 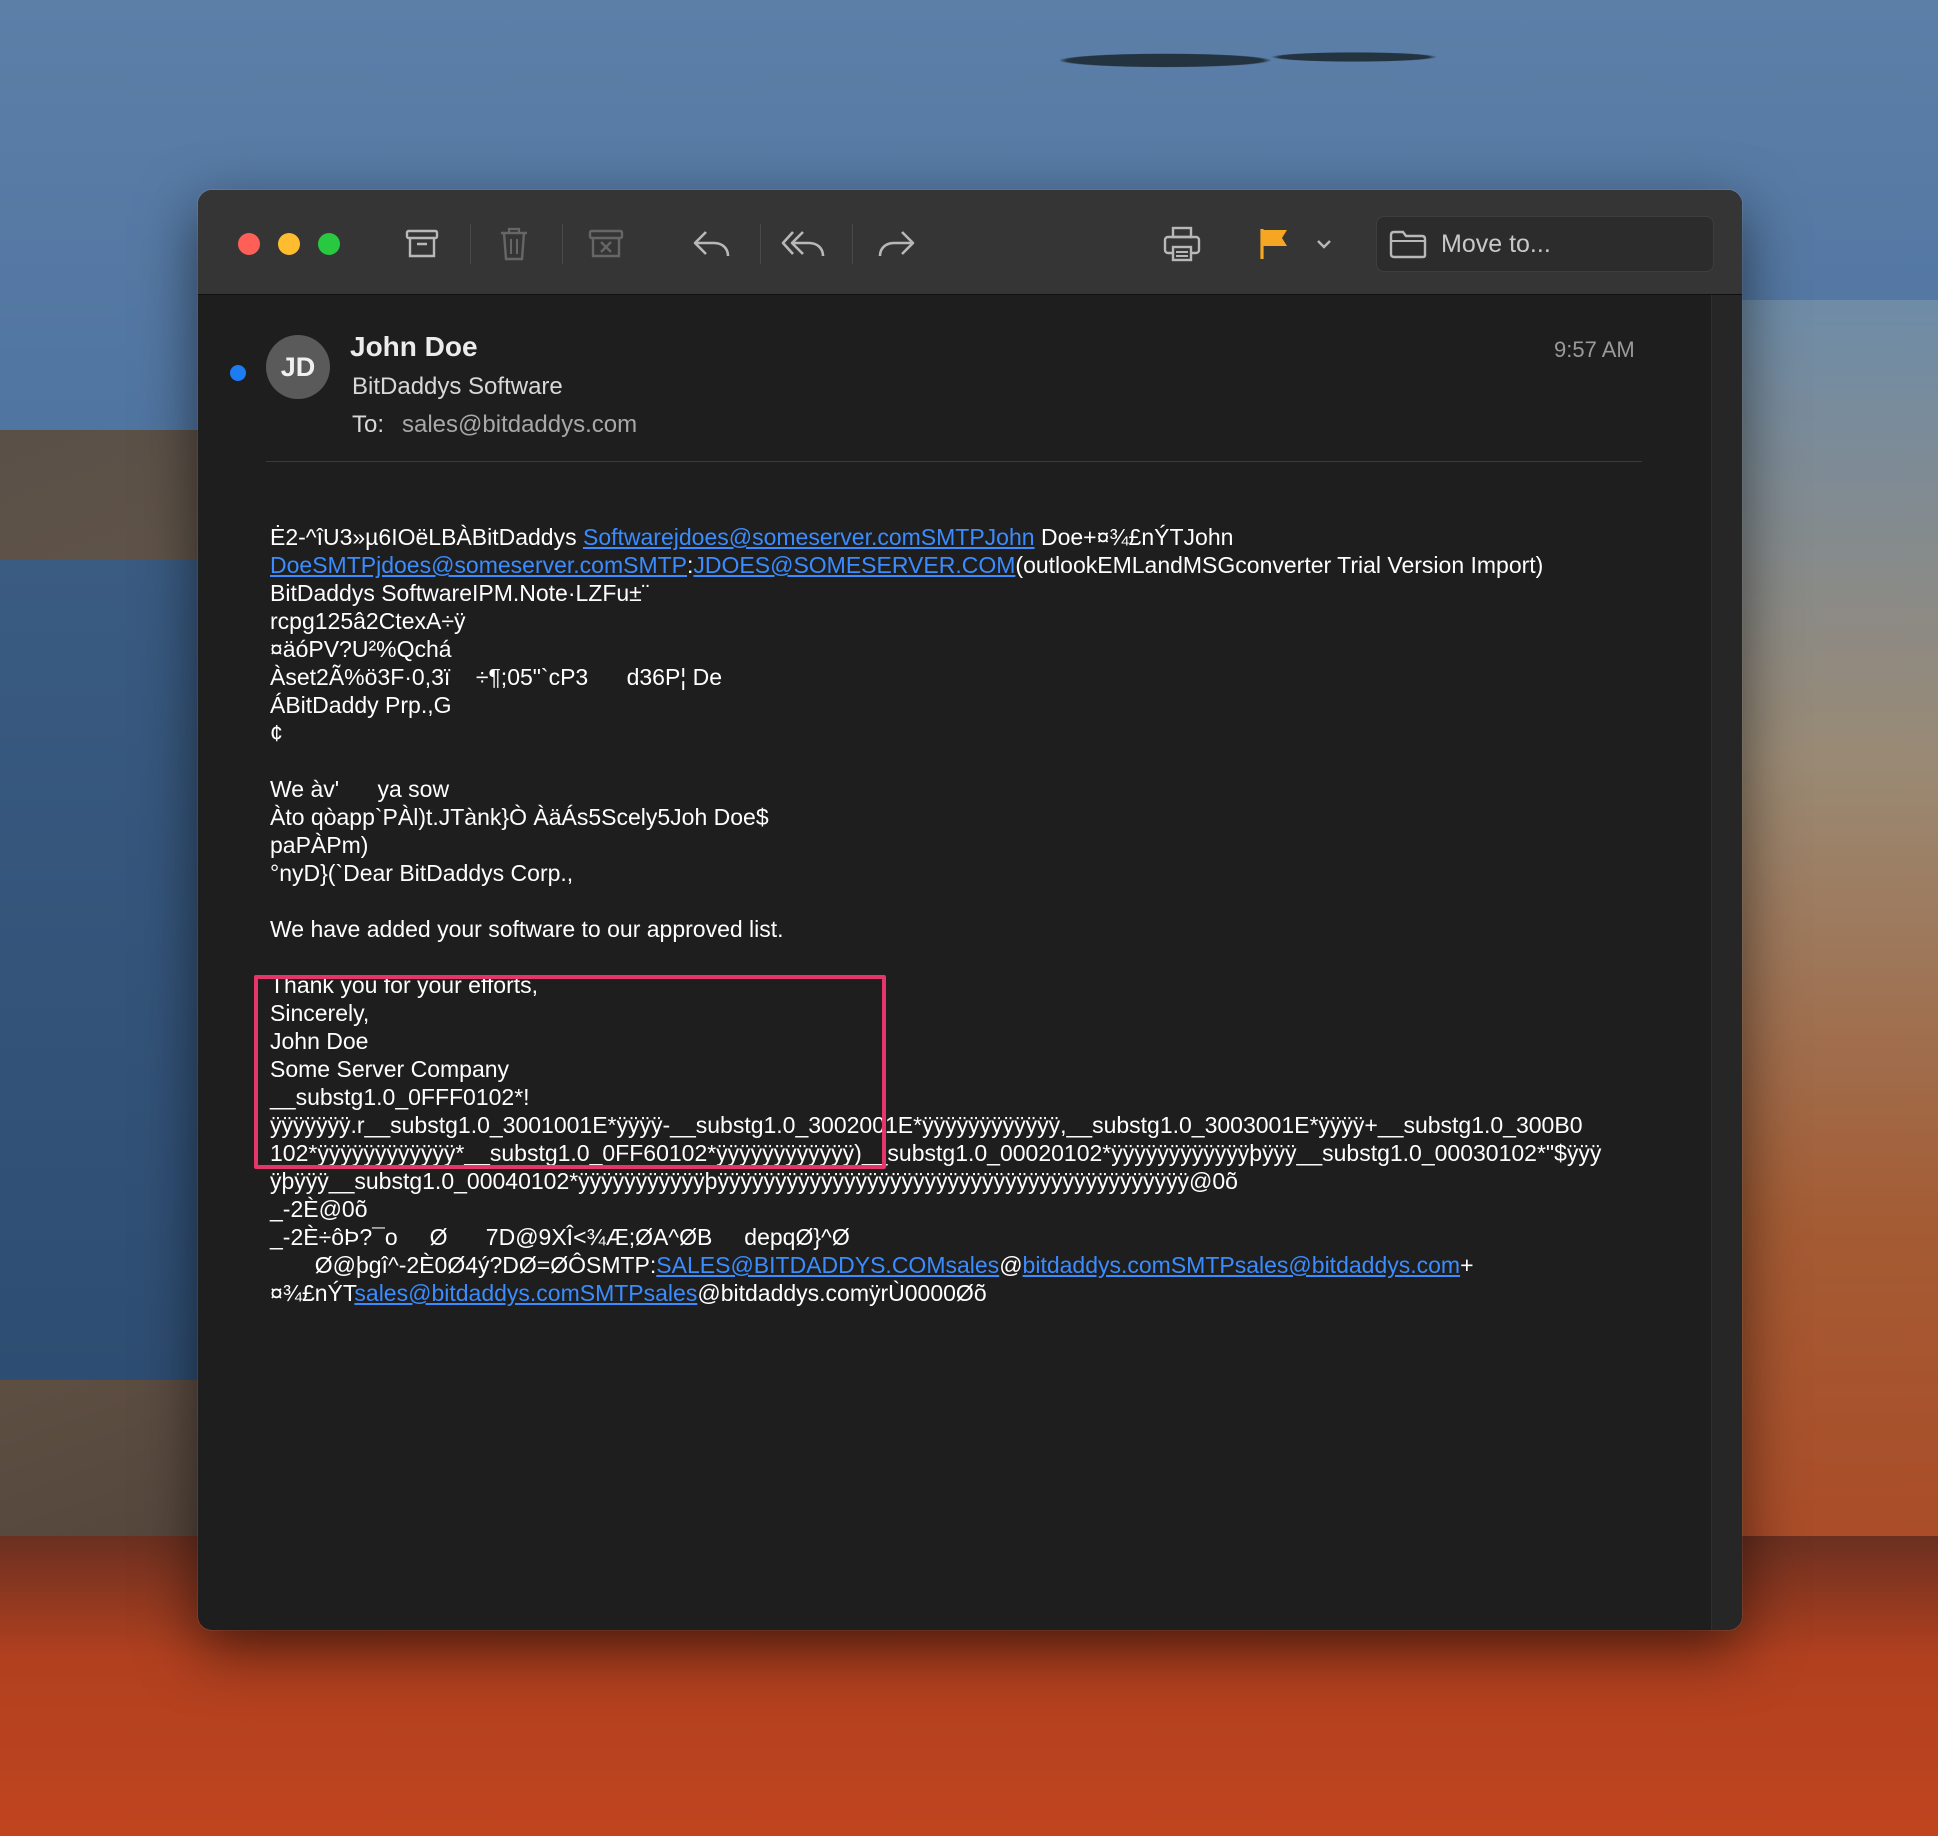 I want to click on sender-name: John Doe, so click(x=414, y=347).